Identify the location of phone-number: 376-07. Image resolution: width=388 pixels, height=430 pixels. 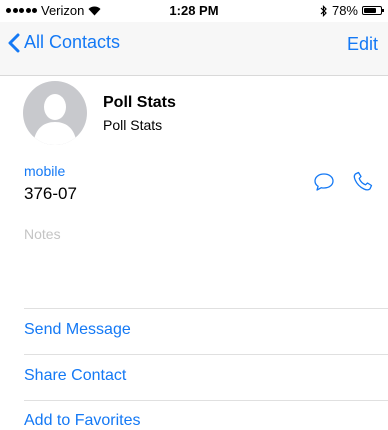
(50, 194).